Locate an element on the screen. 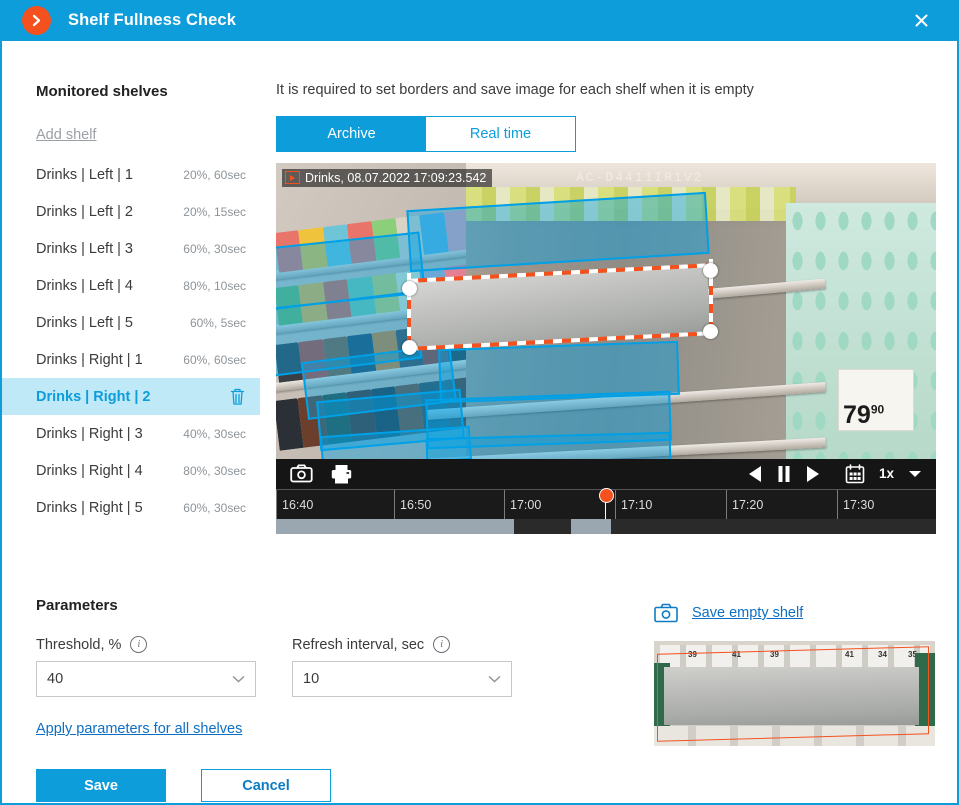  timeline-tick-1: 16:50 is located at coordinates (412, 504).